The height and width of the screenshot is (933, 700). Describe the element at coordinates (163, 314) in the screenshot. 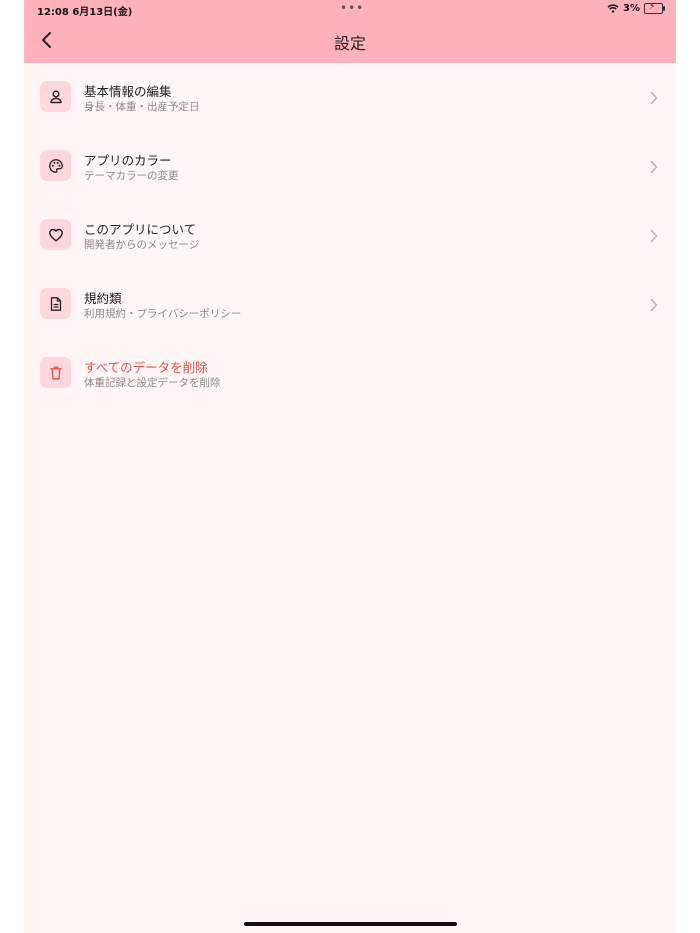

I see `settings-item-subtitle: 利用規約・プライバシーポリシー` at that location.